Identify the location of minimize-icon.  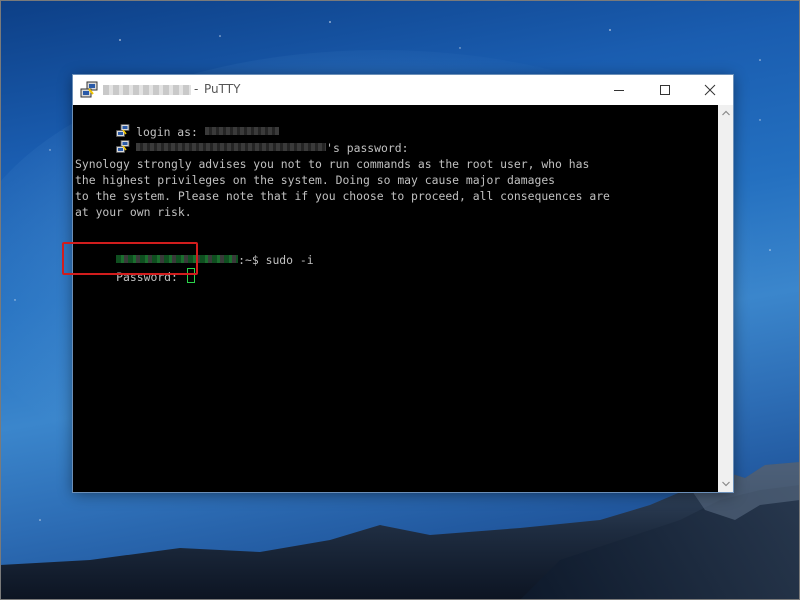
(619, 90).